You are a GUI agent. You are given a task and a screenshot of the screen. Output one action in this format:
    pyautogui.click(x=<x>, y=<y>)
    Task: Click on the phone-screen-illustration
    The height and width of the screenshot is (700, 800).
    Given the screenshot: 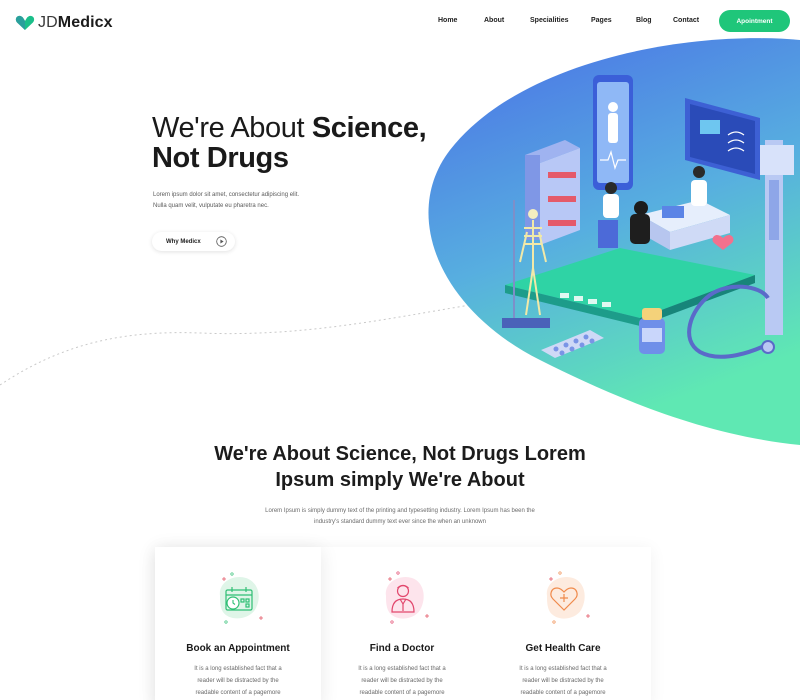 What is the action you would take?
    pyautogui.click(x=613, y=132)
    